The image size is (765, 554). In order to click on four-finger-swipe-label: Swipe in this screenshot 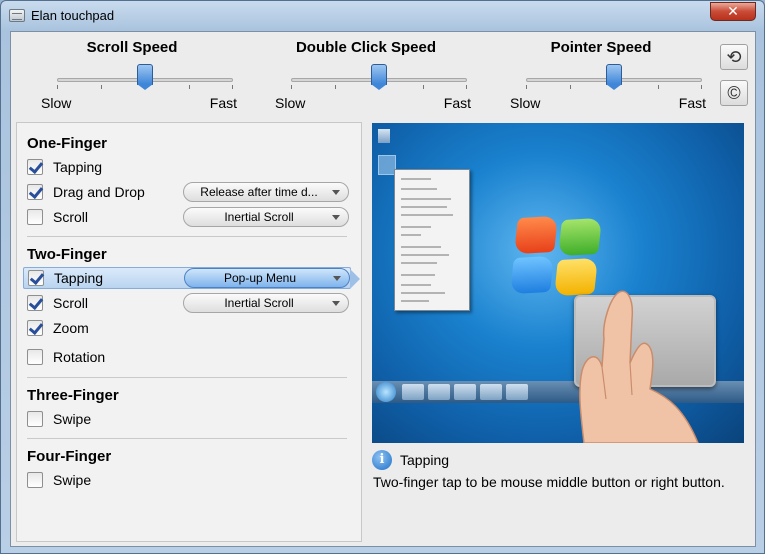, I will do `click(72, 480)`.